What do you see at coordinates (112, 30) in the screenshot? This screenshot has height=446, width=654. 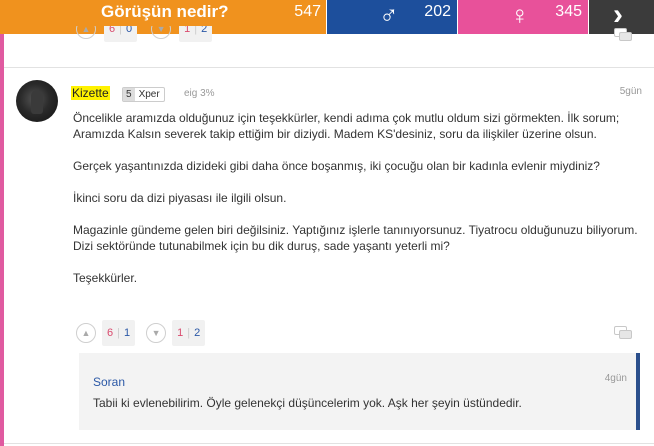 I see `previous-up-a: 6` at bounding box center [112, 30].